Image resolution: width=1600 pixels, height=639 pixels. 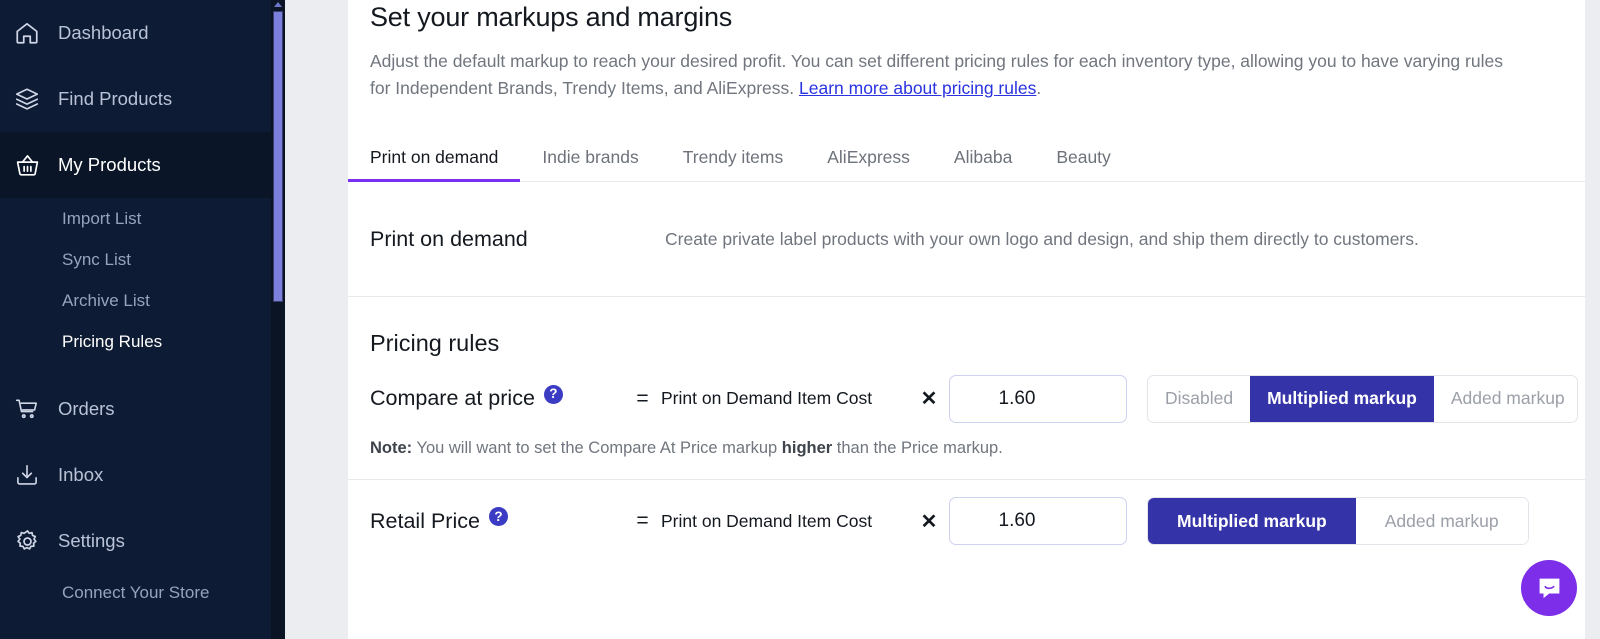 I want to click on sidebar-item-orders: Orders, so click(x=142, y=409).